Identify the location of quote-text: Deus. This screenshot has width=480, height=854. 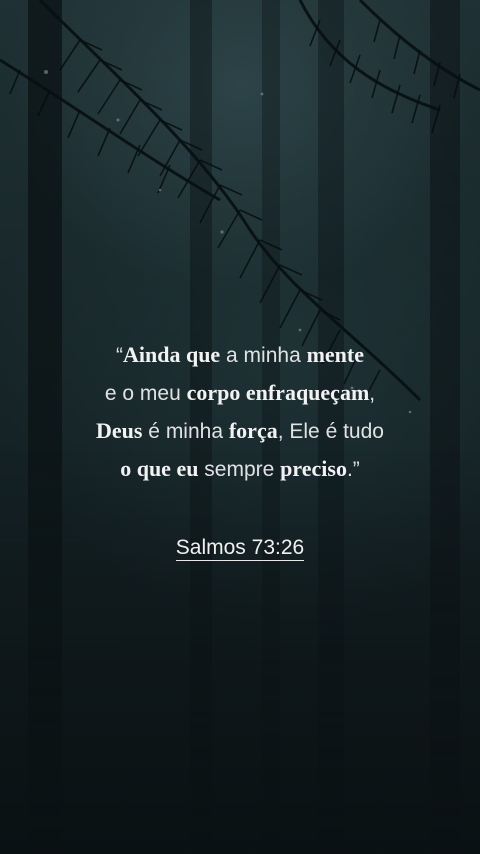
(119, 430).